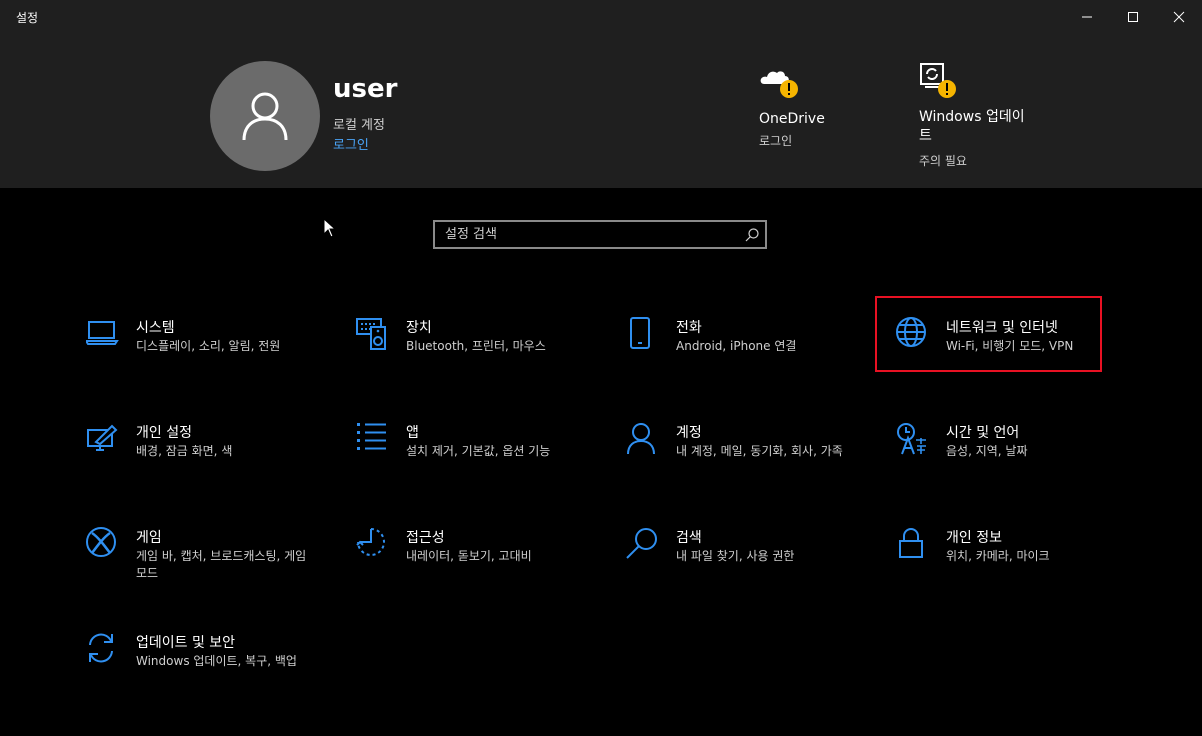  I want to click on category-apps: 앱 설치 제거, 기본값, 옵션 기능, so click(471, 457).